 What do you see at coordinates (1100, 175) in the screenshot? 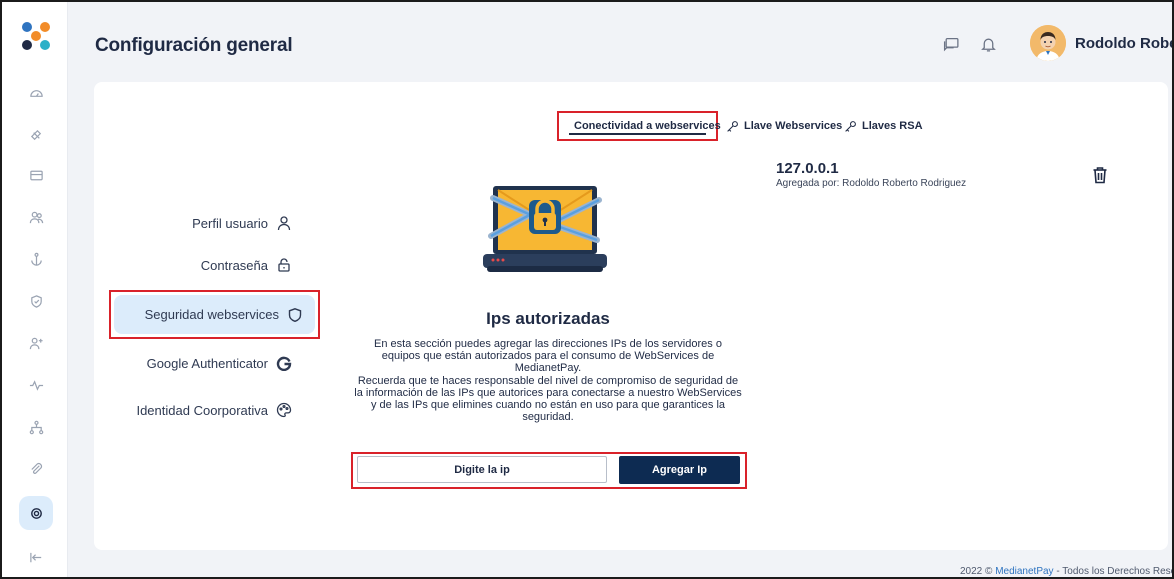
I see `trash-icon` at bounding box center [1100, 175].